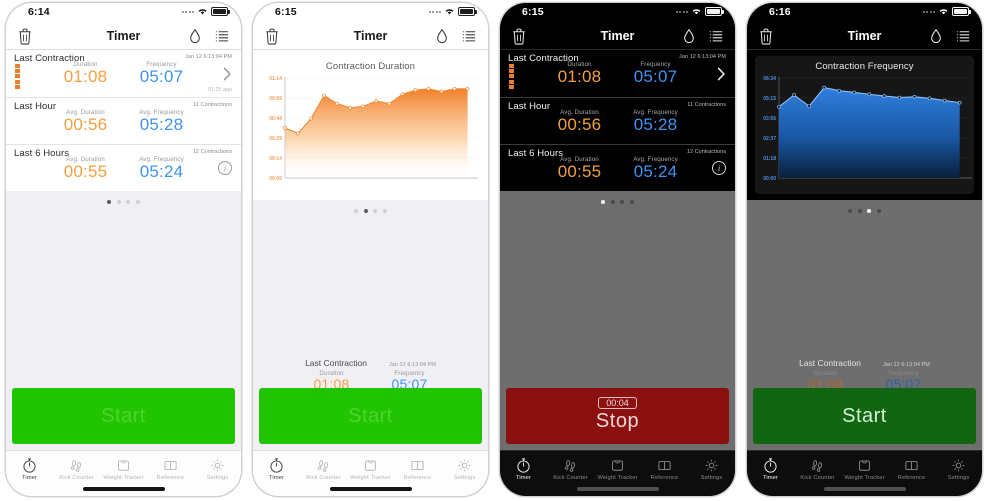 The image size is (988, 501). What do you see at coordinates (275, 159) in the screenshot?
I see `y-axis-tick: 00:14` at bounding box center [275, 159].